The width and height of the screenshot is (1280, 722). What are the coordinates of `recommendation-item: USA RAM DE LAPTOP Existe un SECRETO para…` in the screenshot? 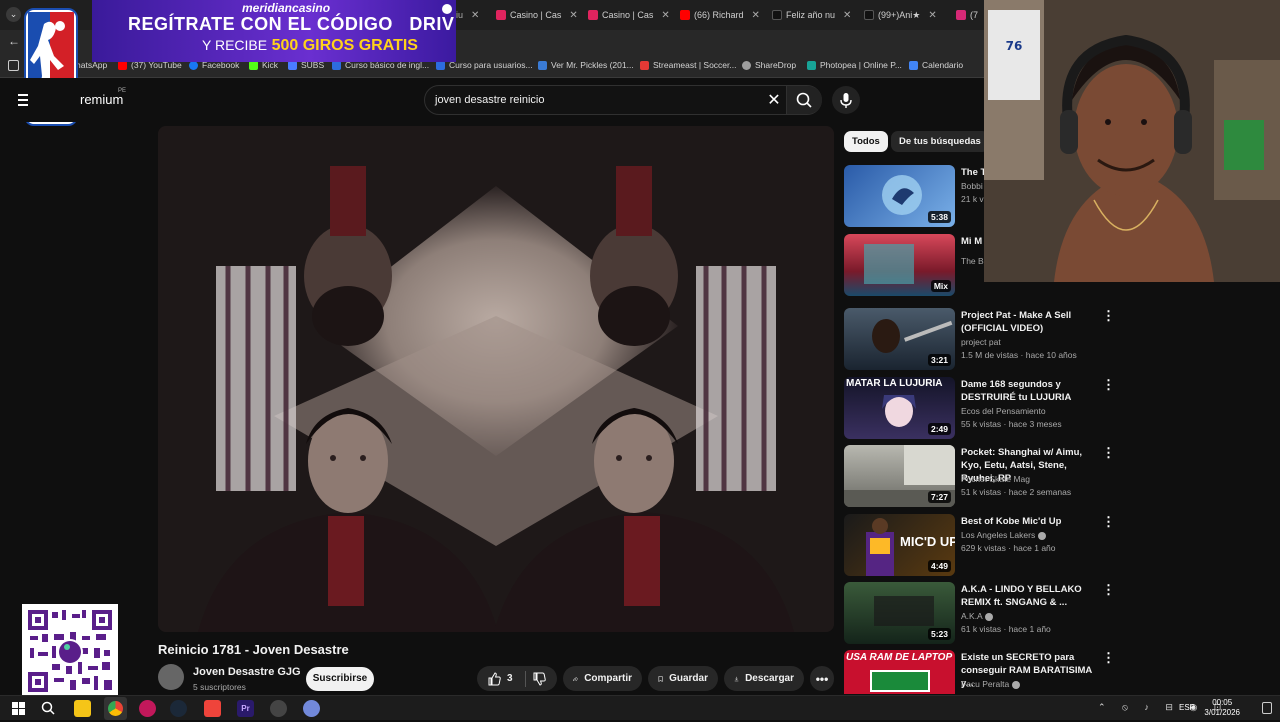 It's located at (980, 672).